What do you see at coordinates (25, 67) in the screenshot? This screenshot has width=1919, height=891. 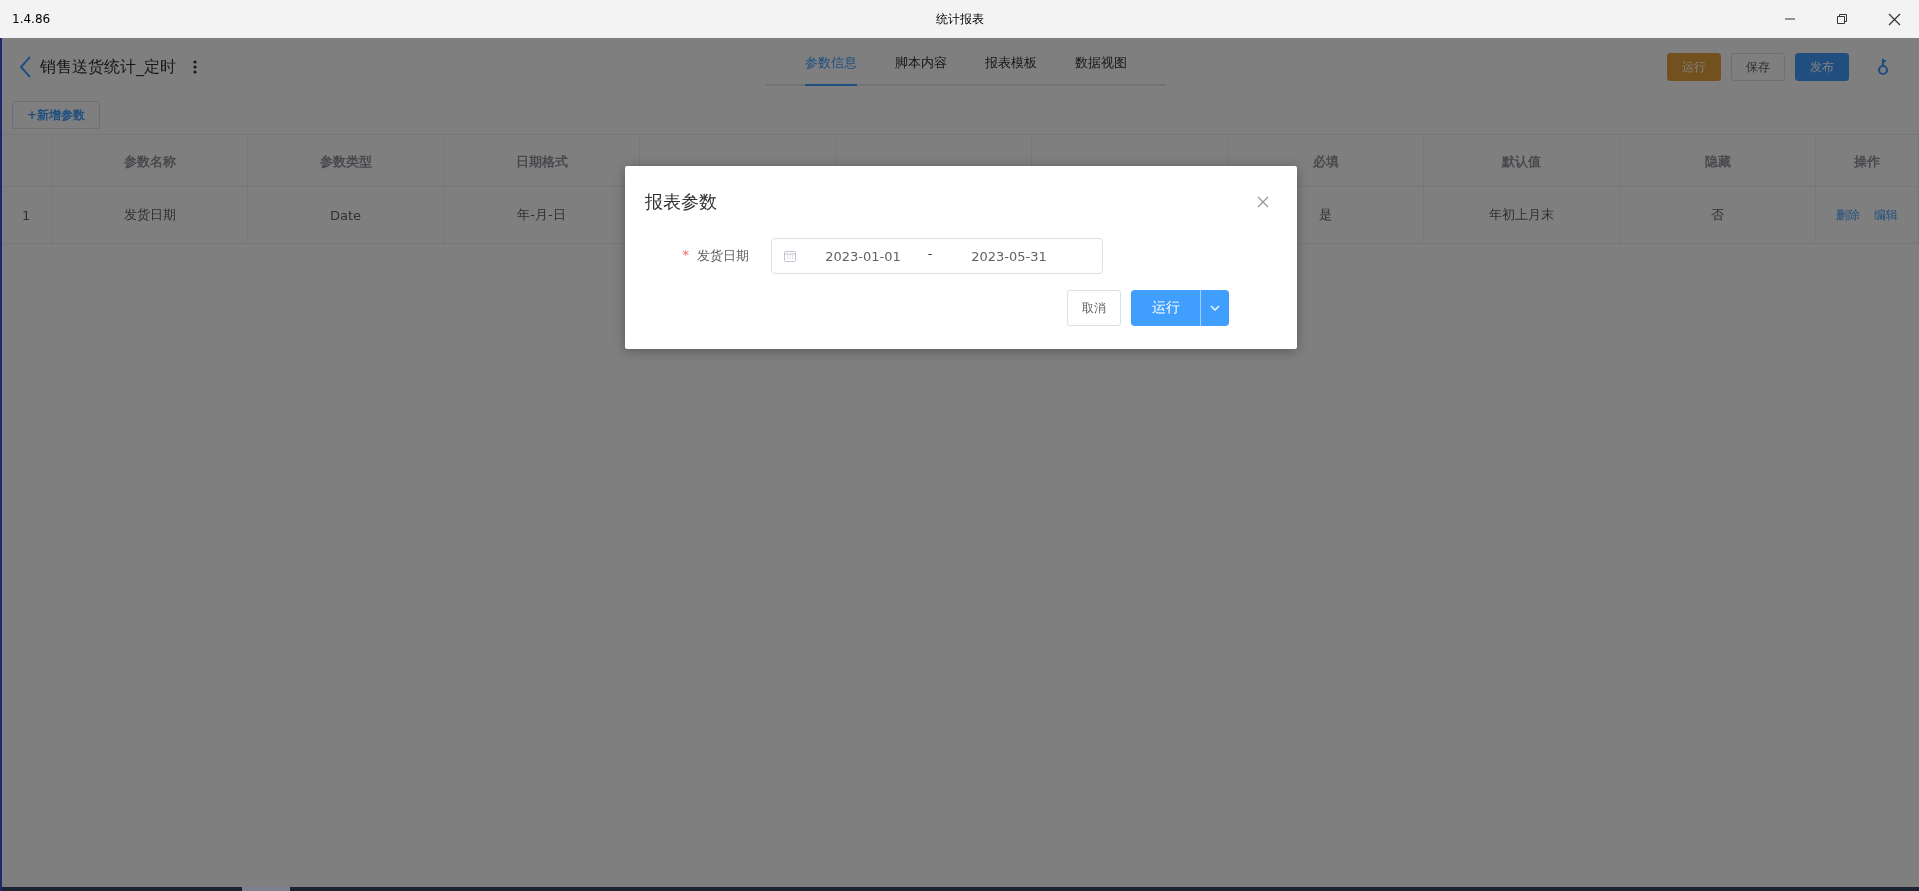 I see `back-icon` at bounding box center [25, 67].